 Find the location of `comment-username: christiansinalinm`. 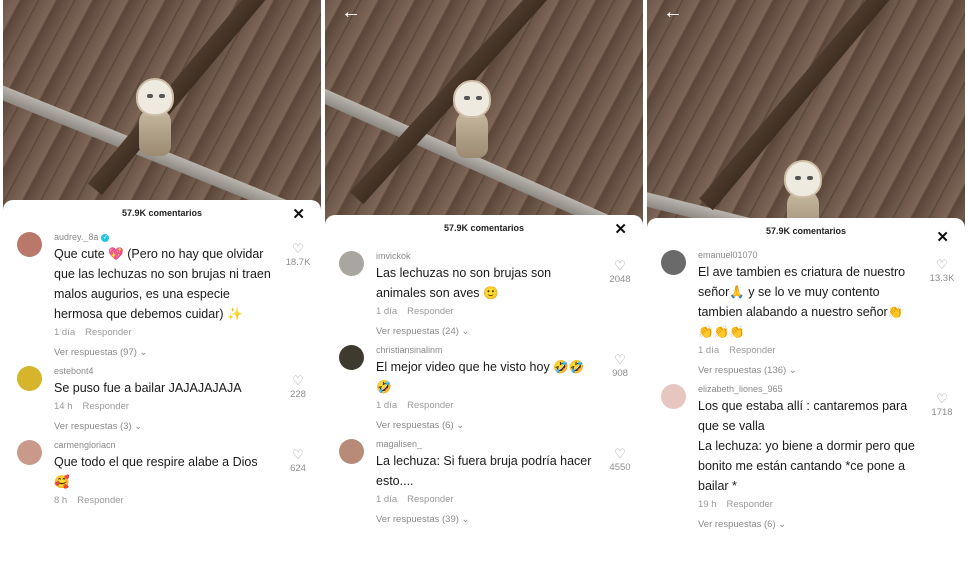

comment-username: christiansinalinm is located at coordinates (486, 350).